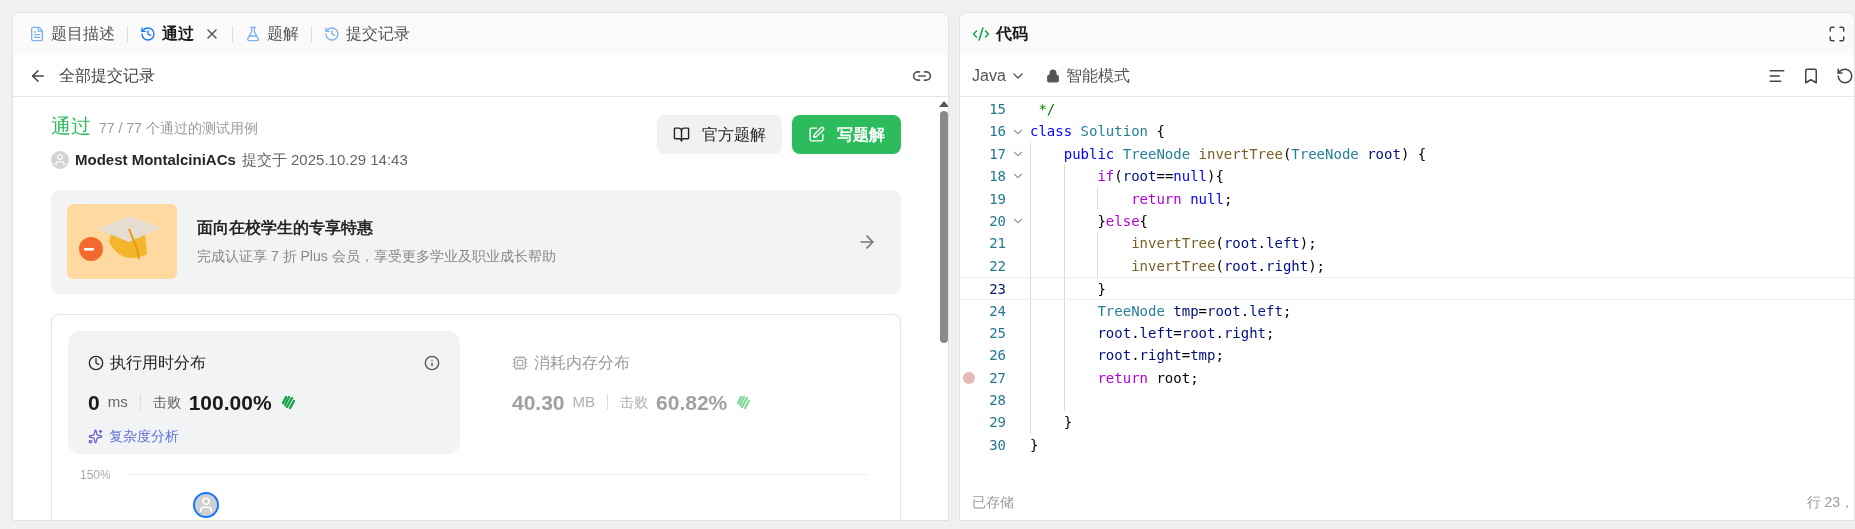 The height and width of the screenshot is (529, 1855). Describe the element at coordinates (997, 356) in the screenshot. I see `line-number: 26` at that location.